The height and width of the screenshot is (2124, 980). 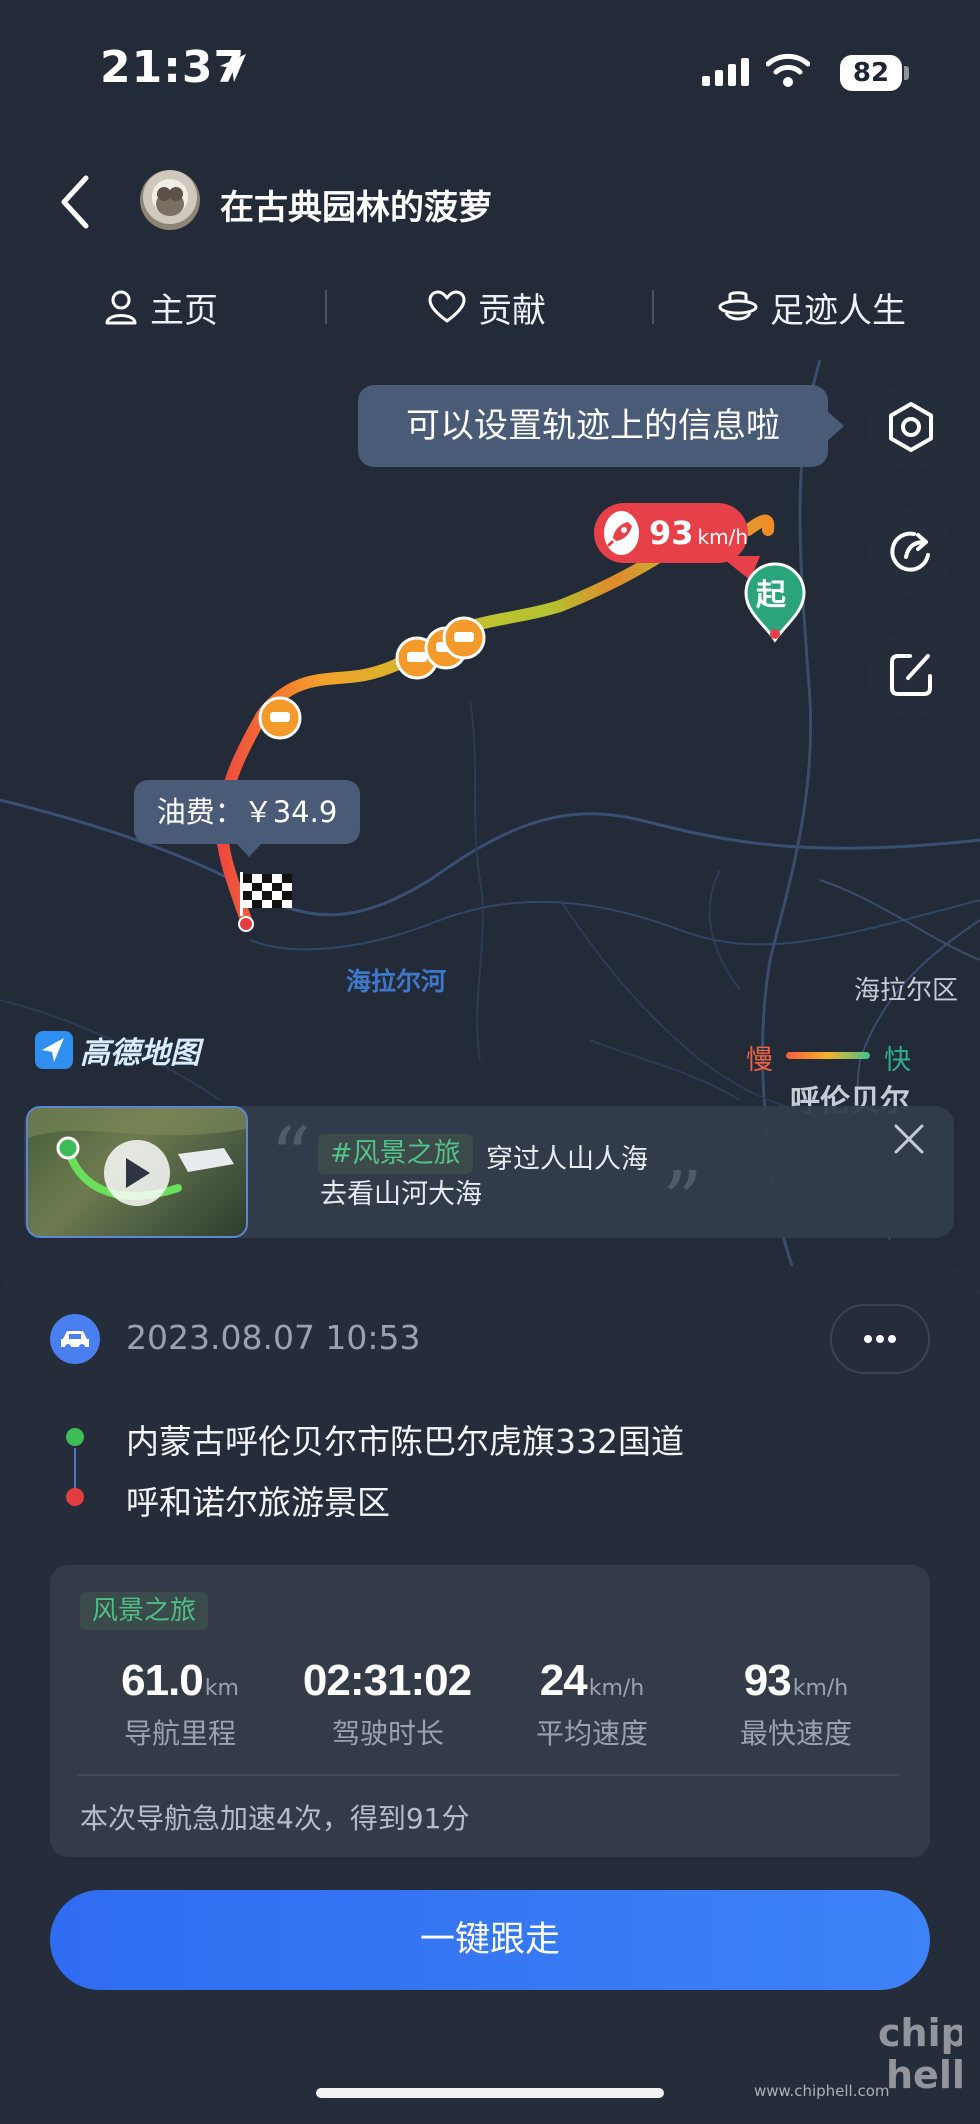 I want to click on driving-summary: 本次导航急加速4次，得到91分, so click(x=275, y=1818).